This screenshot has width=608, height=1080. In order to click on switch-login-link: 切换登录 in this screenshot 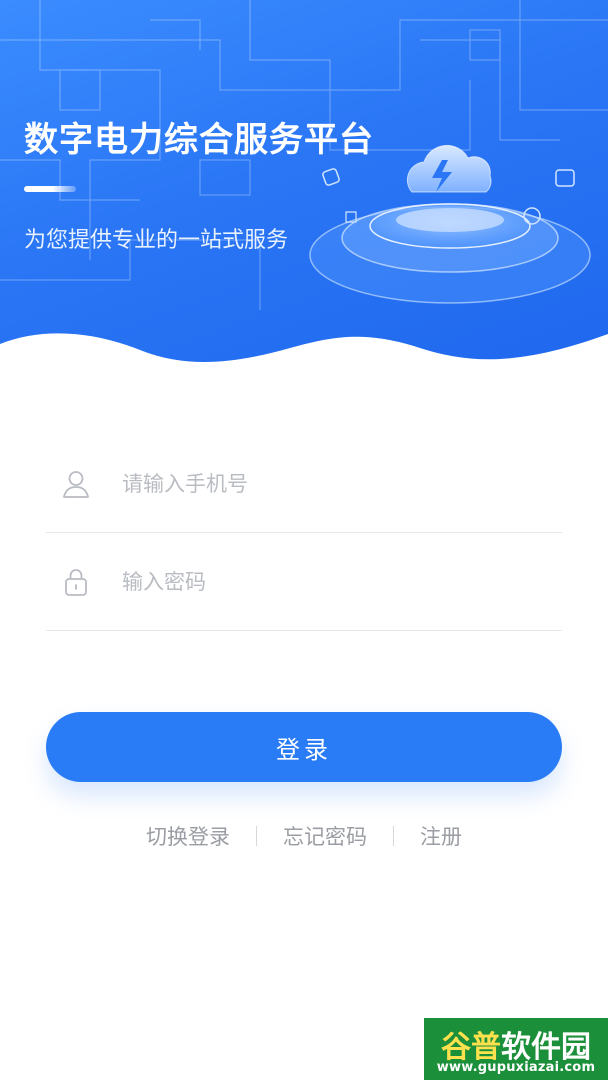, I will do `click(188, 836)`.